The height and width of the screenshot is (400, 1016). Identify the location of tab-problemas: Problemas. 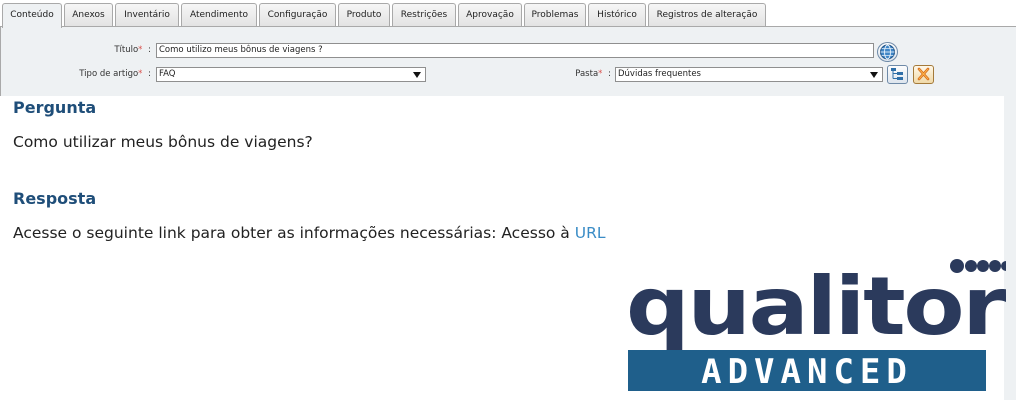
(555, 15).